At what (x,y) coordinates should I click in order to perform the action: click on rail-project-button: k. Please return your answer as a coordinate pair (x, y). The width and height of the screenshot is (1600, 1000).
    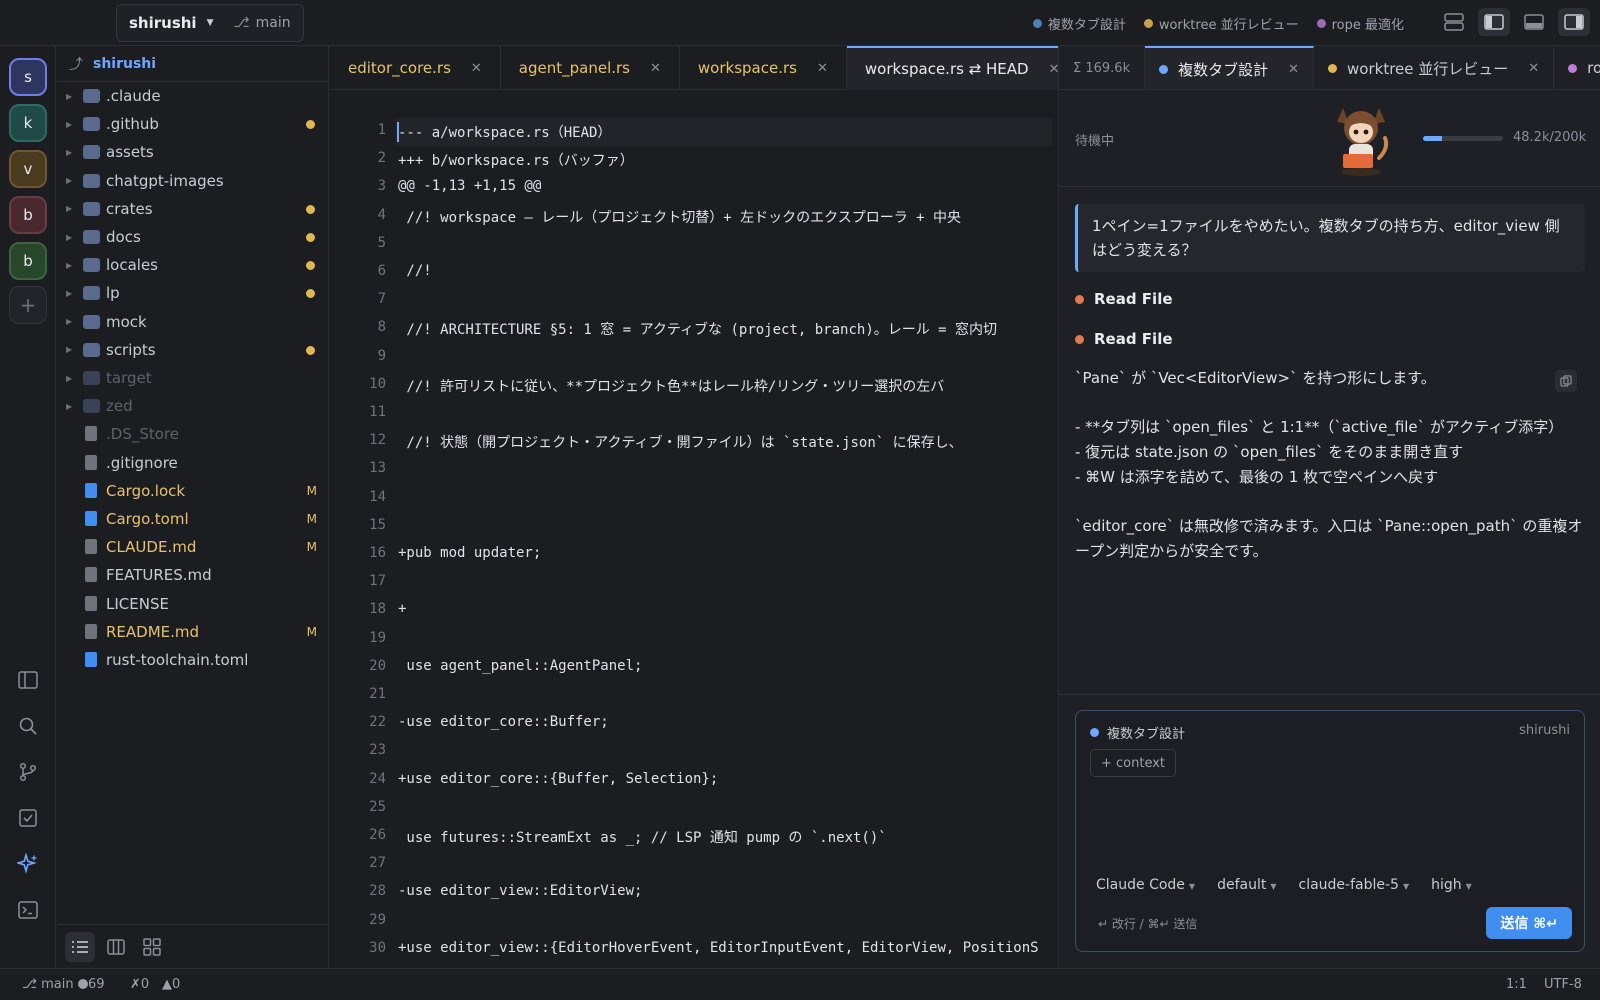
    Looking at the image, I should click on (28, 123).